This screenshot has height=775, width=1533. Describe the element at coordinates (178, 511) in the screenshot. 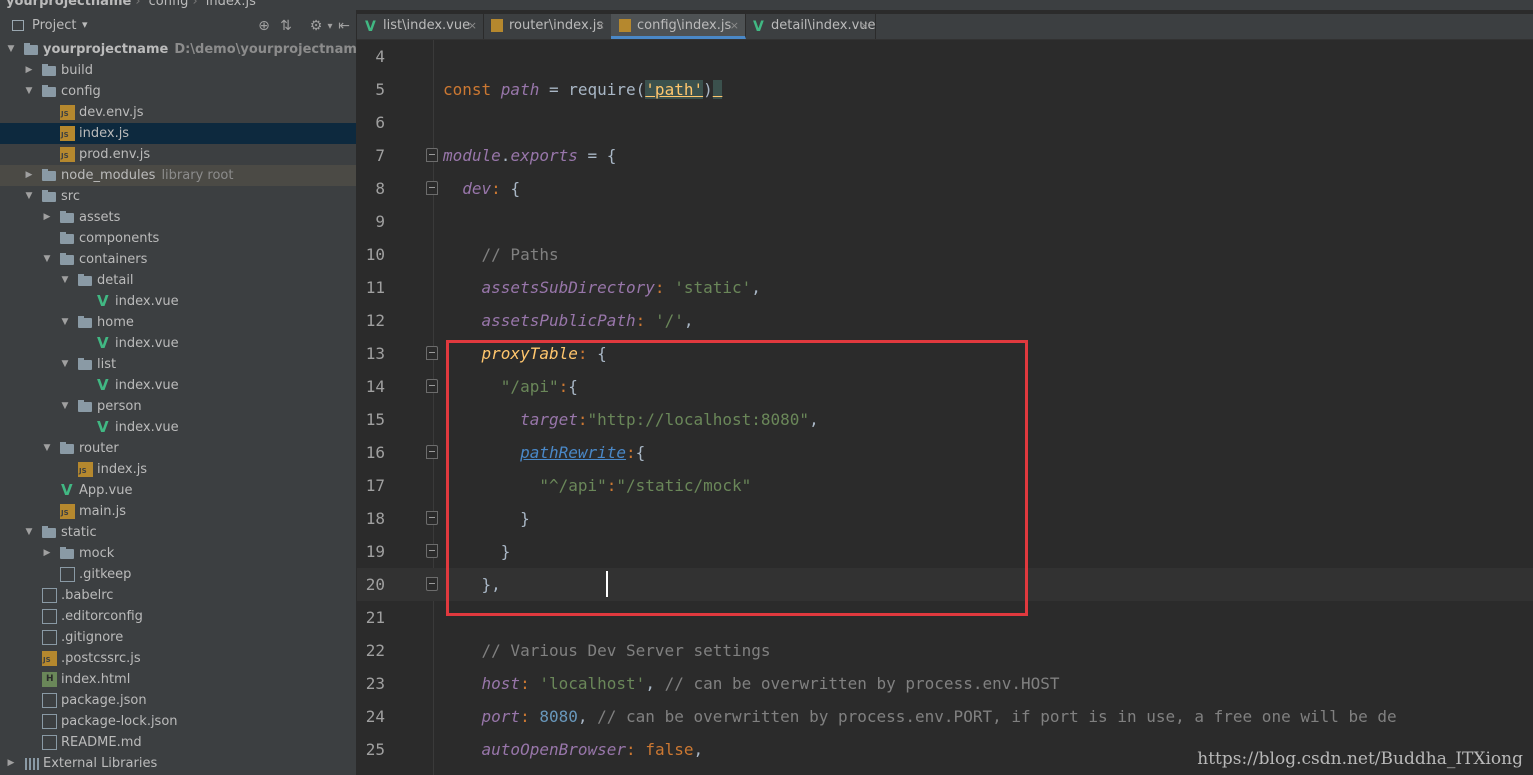

I see `tree-file-row: main.js` at that location.